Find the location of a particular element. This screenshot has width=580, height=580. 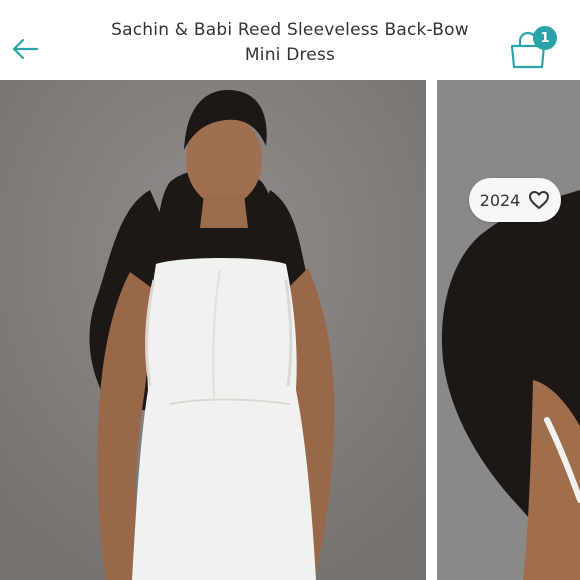

like-count: 2024 is located at coordinates (500, 200).